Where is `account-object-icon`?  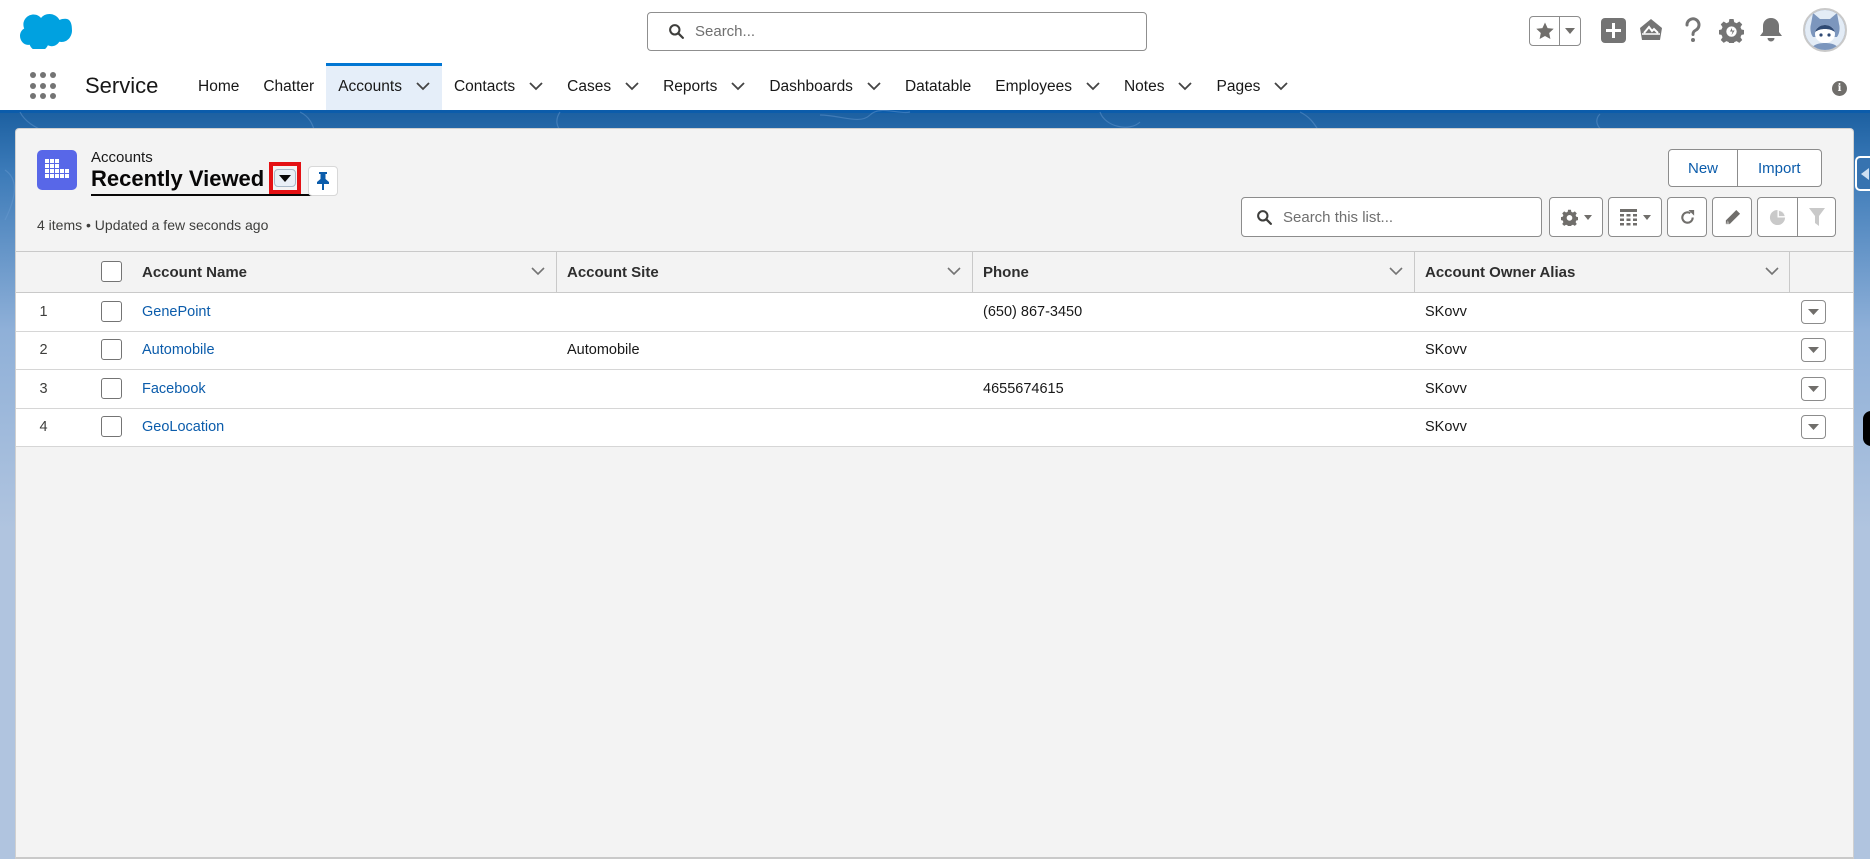 account-object-icon is located at coordinates (57, 170).